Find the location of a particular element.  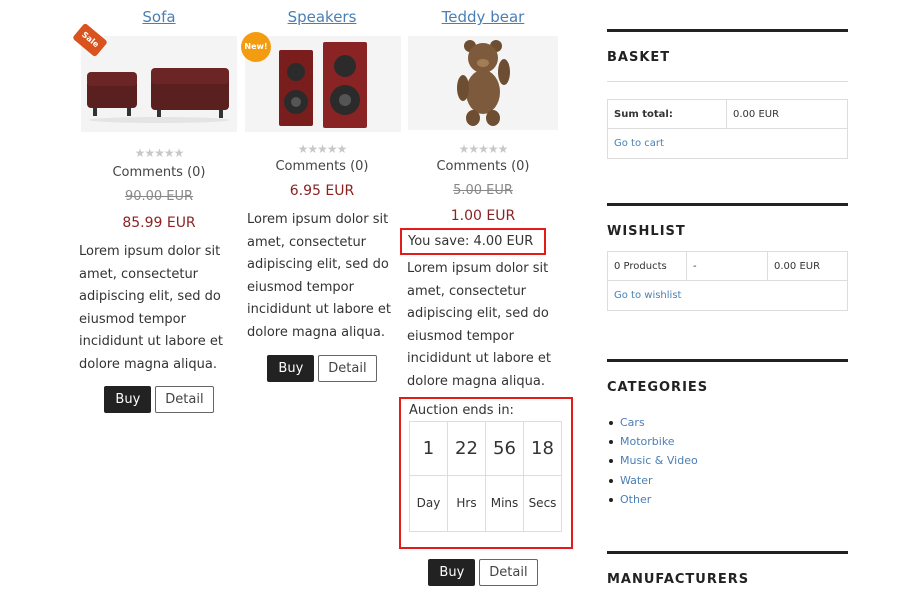

price: 85.99 EUR is located at coordinates (159, 223).